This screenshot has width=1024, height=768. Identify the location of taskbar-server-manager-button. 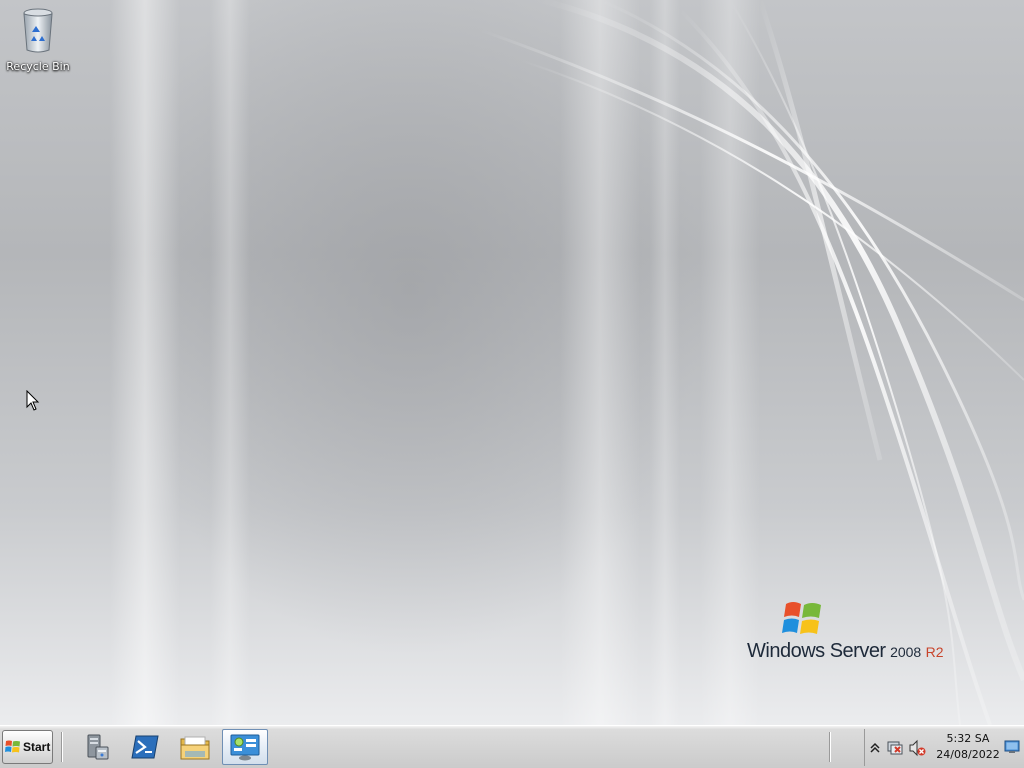
(97, 747).